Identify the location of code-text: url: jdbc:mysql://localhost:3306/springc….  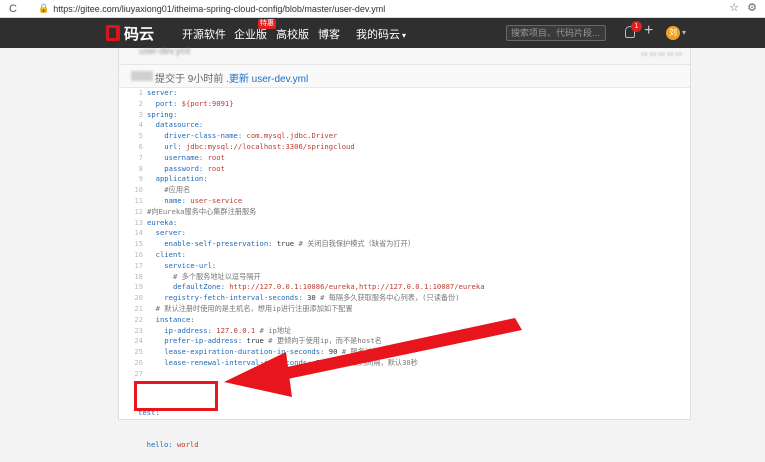
(250, 147).